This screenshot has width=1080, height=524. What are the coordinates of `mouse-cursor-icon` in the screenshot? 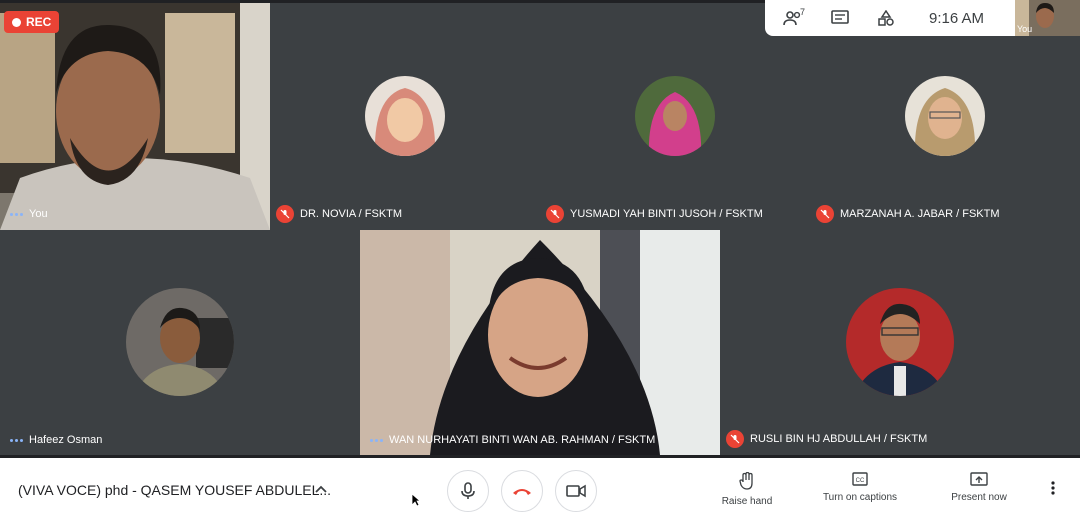 It's located at (416, 500).